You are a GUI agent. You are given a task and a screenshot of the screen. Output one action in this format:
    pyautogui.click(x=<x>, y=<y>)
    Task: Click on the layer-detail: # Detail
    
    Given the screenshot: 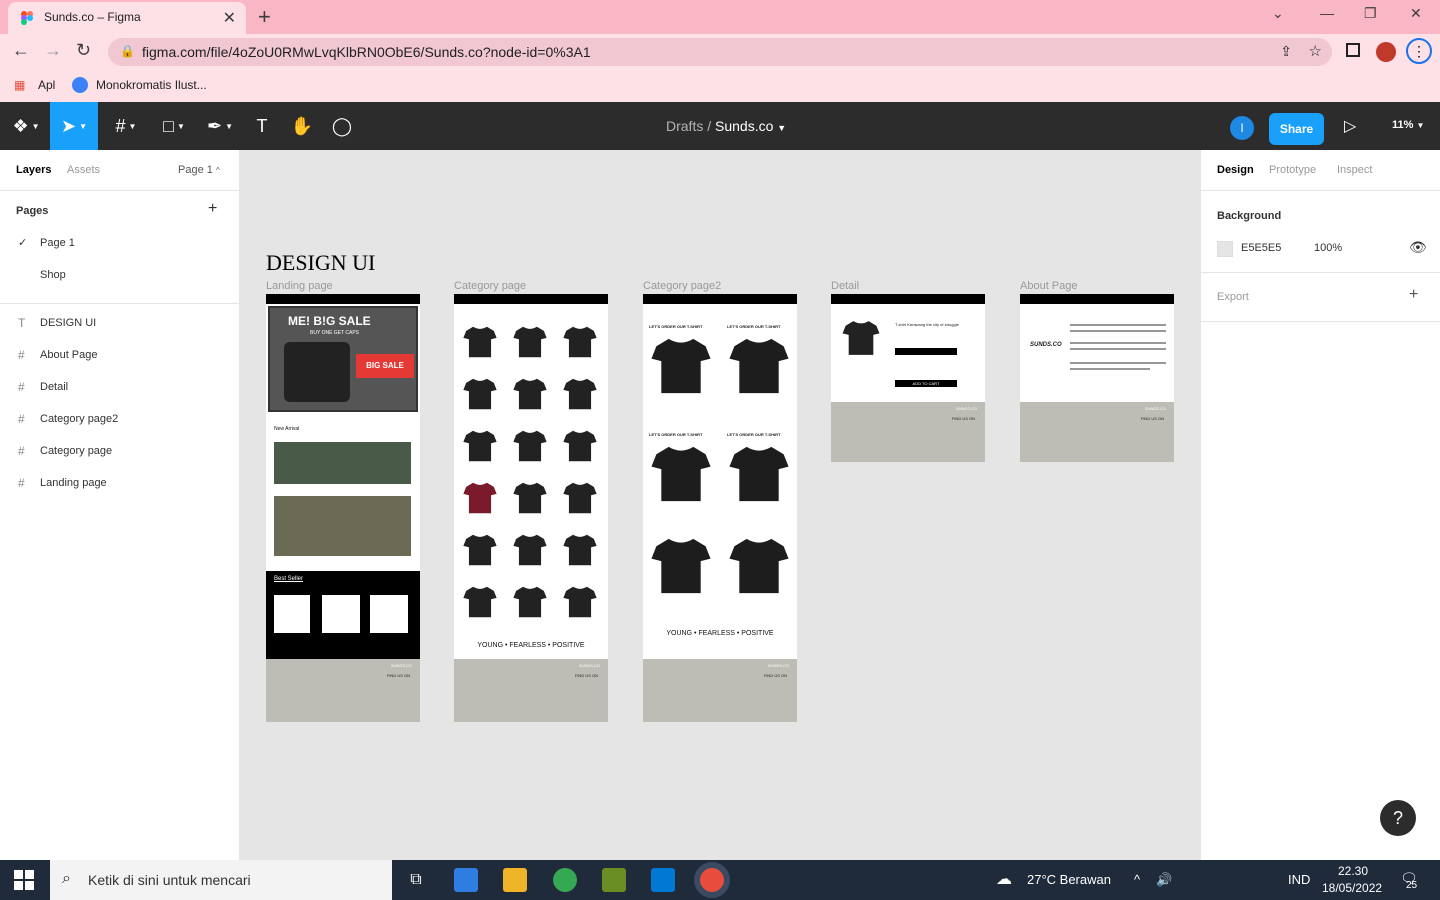 What is the action you would take?
    pyautogui.click(x=119, y=388)
    